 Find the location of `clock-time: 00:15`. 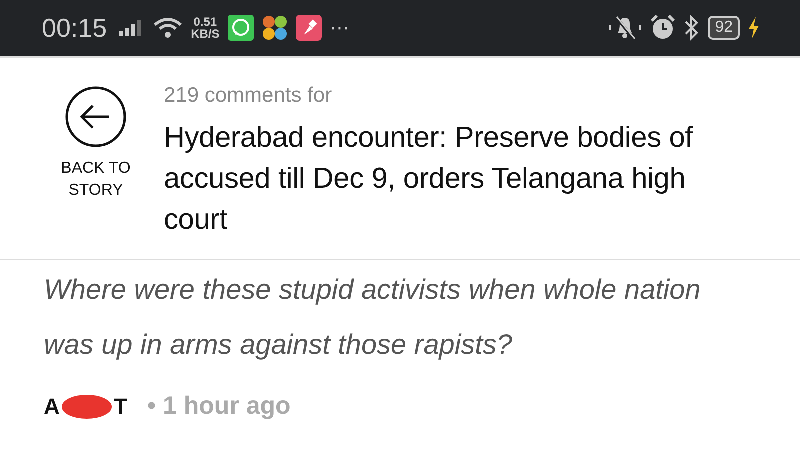

clock-time: 00:15 is located at coordinates (75, 28).